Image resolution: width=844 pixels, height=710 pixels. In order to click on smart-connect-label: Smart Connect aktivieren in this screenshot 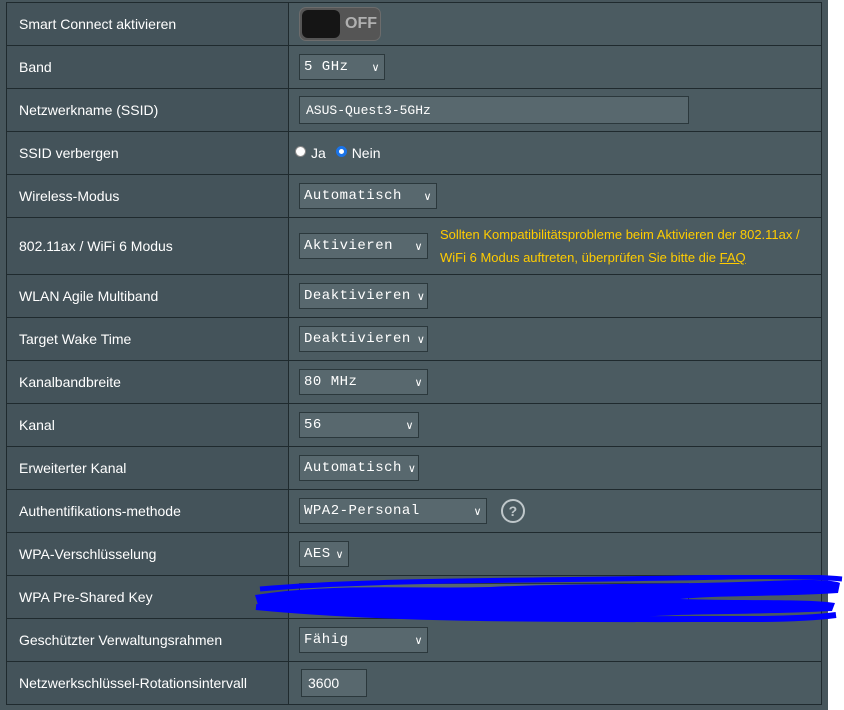, I will do `click(147, 24)`.